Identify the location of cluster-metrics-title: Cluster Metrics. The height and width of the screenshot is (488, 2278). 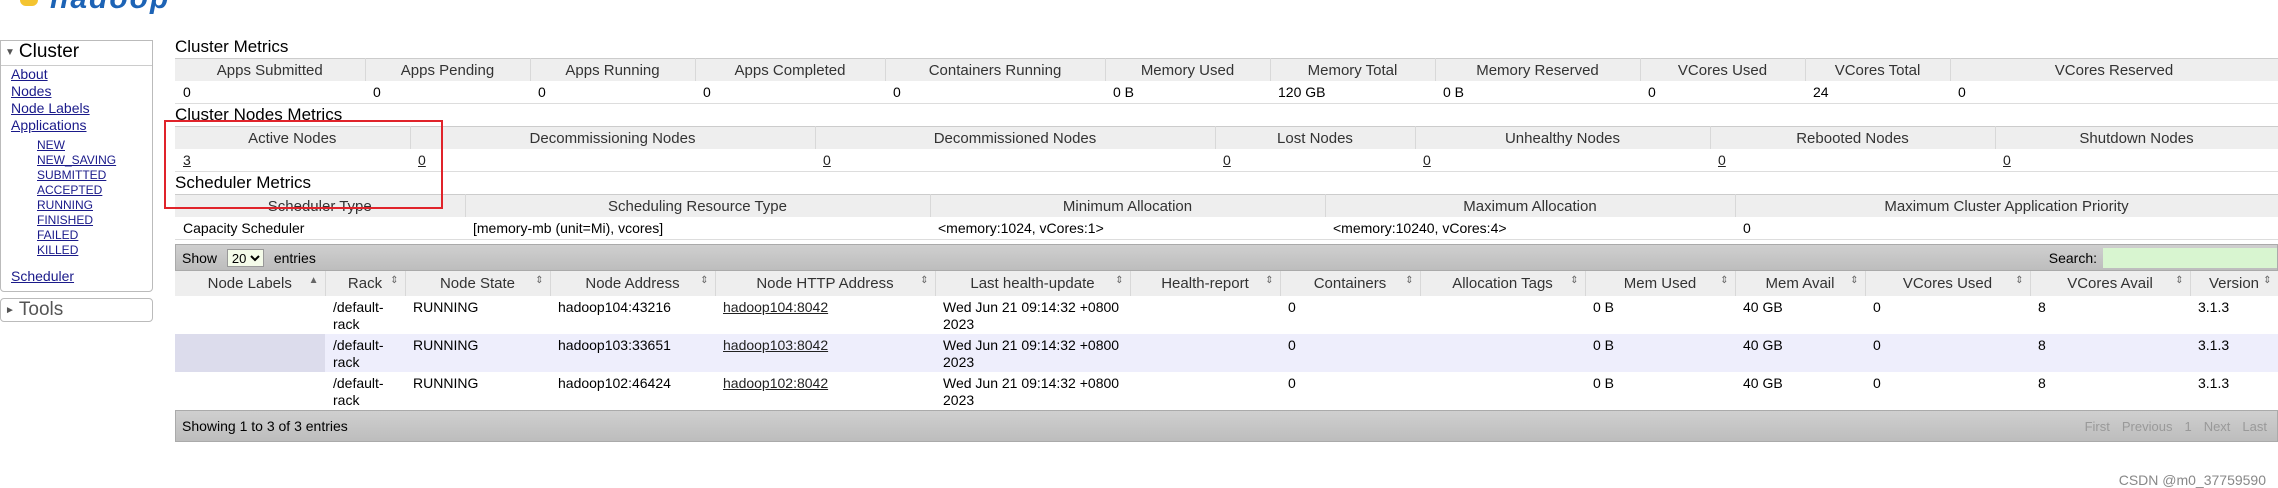
(232, 46).